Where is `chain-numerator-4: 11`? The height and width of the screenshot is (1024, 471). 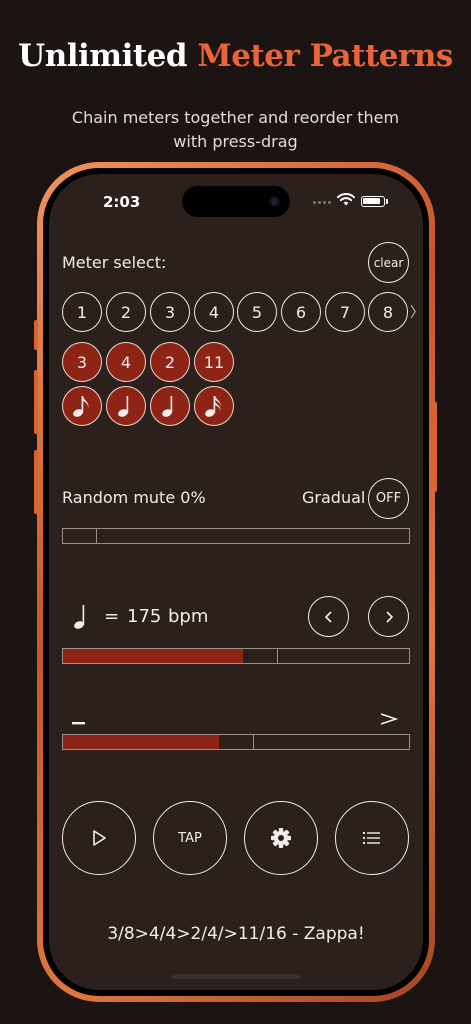 chain-numerator-4: 11 is located at coordinates (214, 362).